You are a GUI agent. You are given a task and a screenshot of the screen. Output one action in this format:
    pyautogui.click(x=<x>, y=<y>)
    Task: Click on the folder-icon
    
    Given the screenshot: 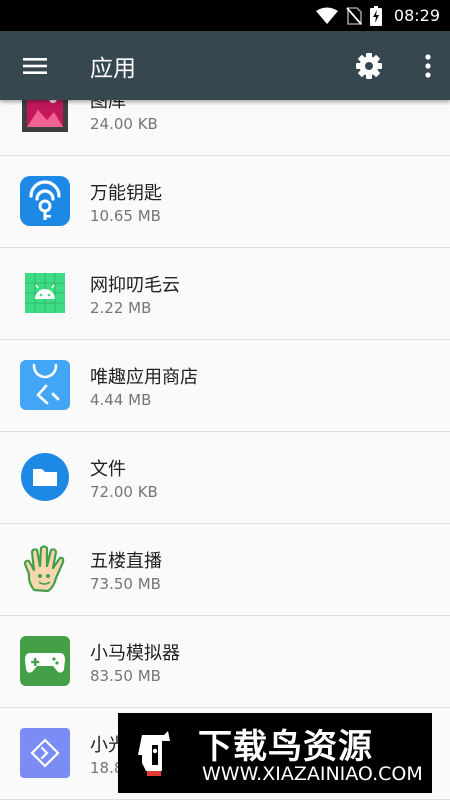 What is the action you would take?
    pyautogui.click(x=45, y=477)
    